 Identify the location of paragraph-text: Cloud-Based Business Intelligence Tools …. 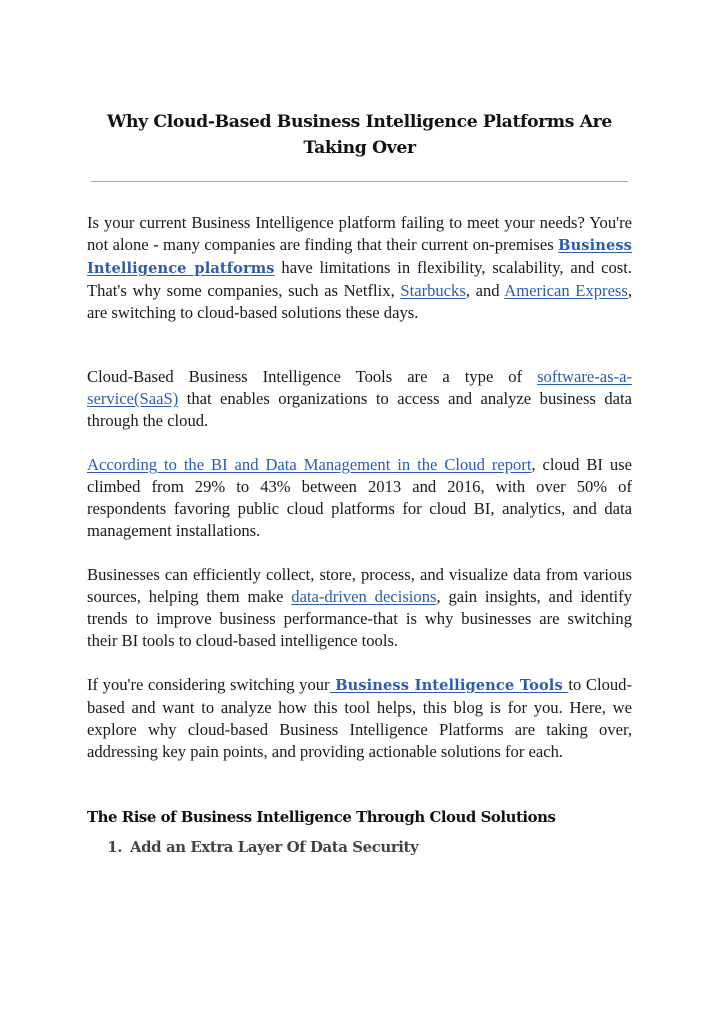
(312, 376).